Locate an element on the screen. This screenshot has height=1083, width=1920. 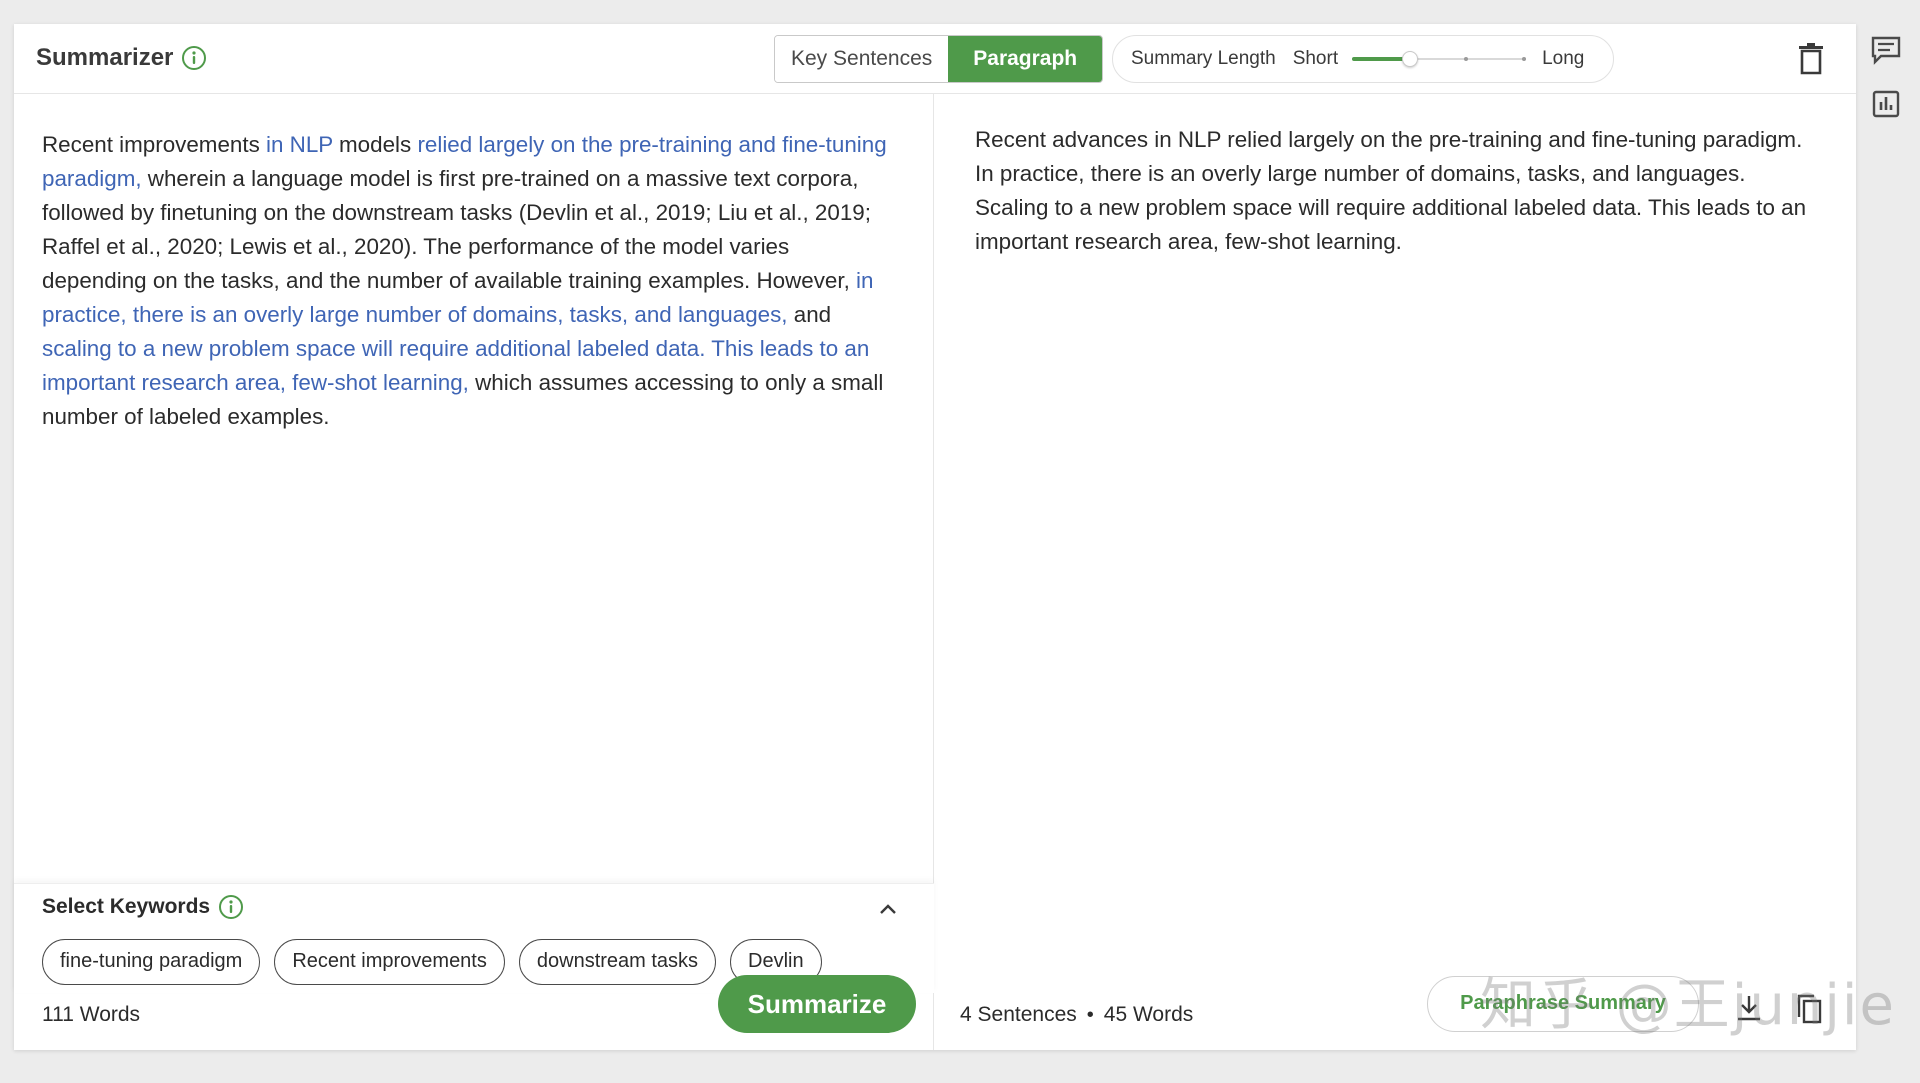
summary-length-control: Summary Length Short Long is located at coordinates (1363, 59).